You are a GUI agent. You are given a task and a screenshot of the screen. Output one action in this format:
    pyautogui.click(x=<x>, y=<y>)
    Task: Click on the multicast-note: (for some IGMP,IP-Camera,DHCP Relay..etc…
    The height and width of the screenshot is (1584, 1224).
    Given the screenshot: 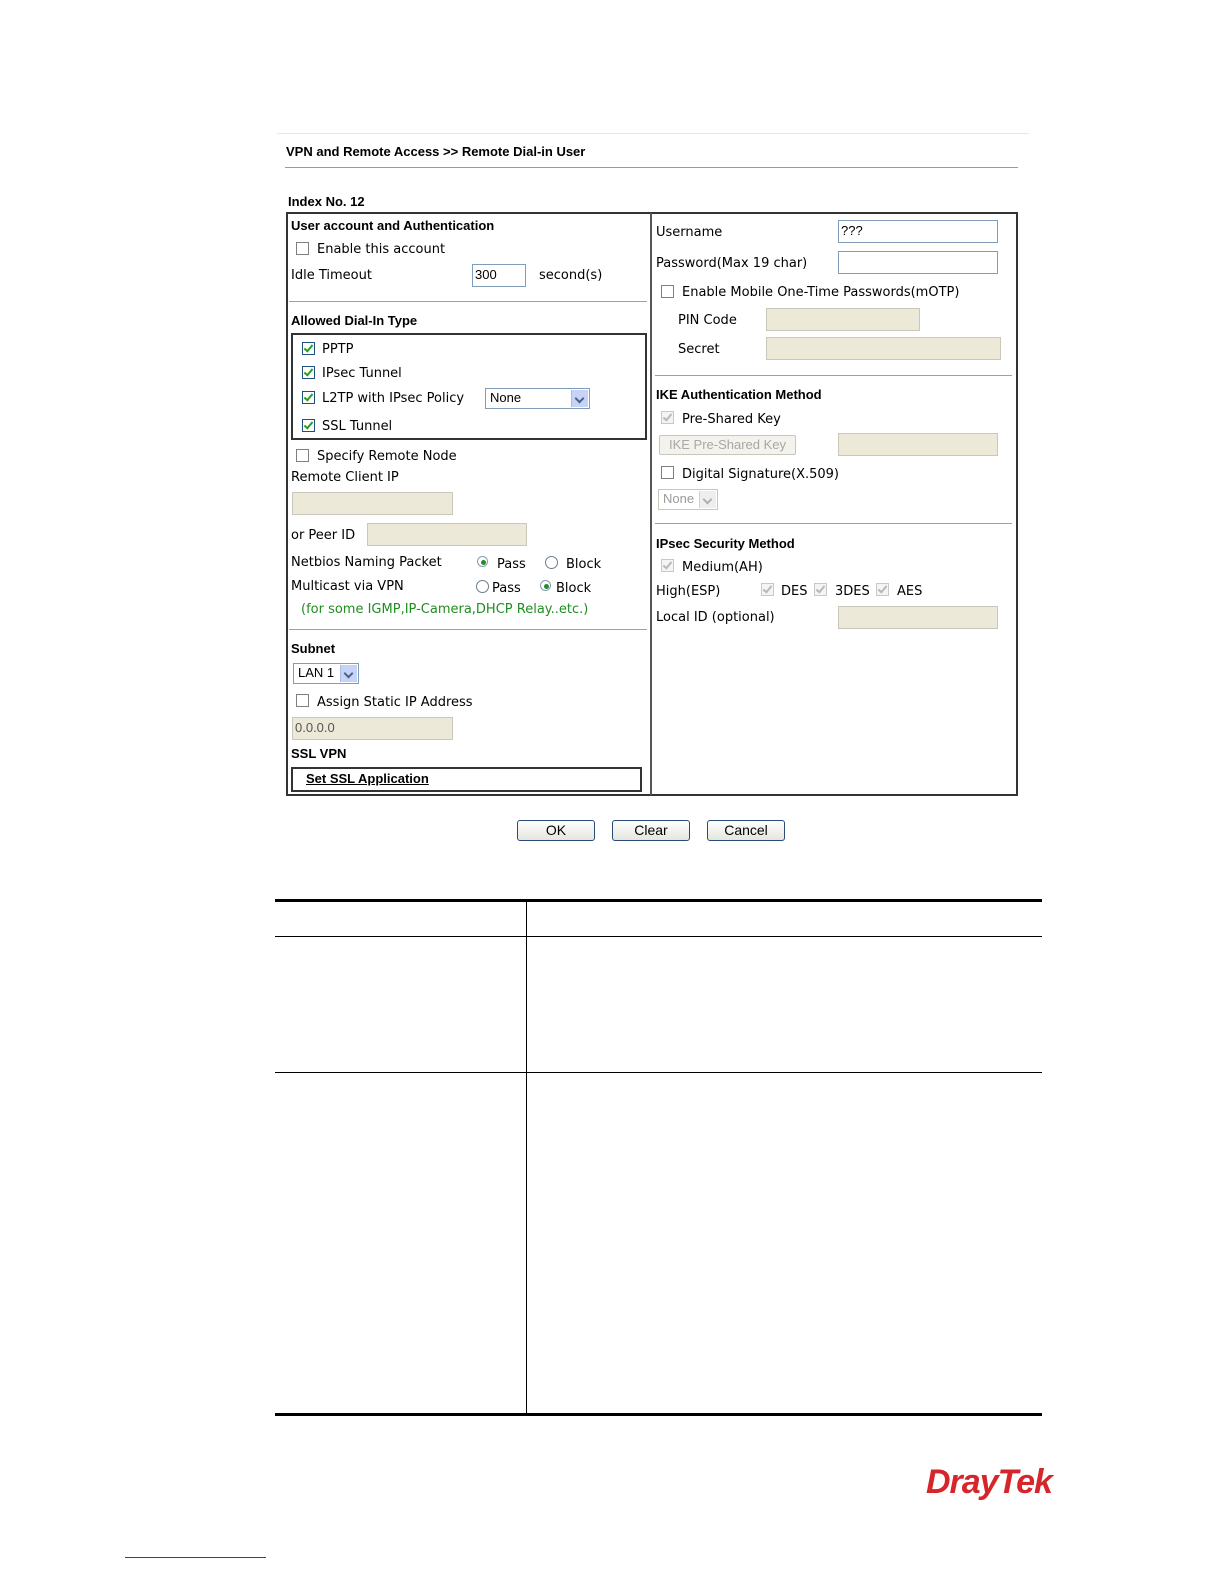 What is the action you would take?
    pyautogui.click(x=445, y=609)
    